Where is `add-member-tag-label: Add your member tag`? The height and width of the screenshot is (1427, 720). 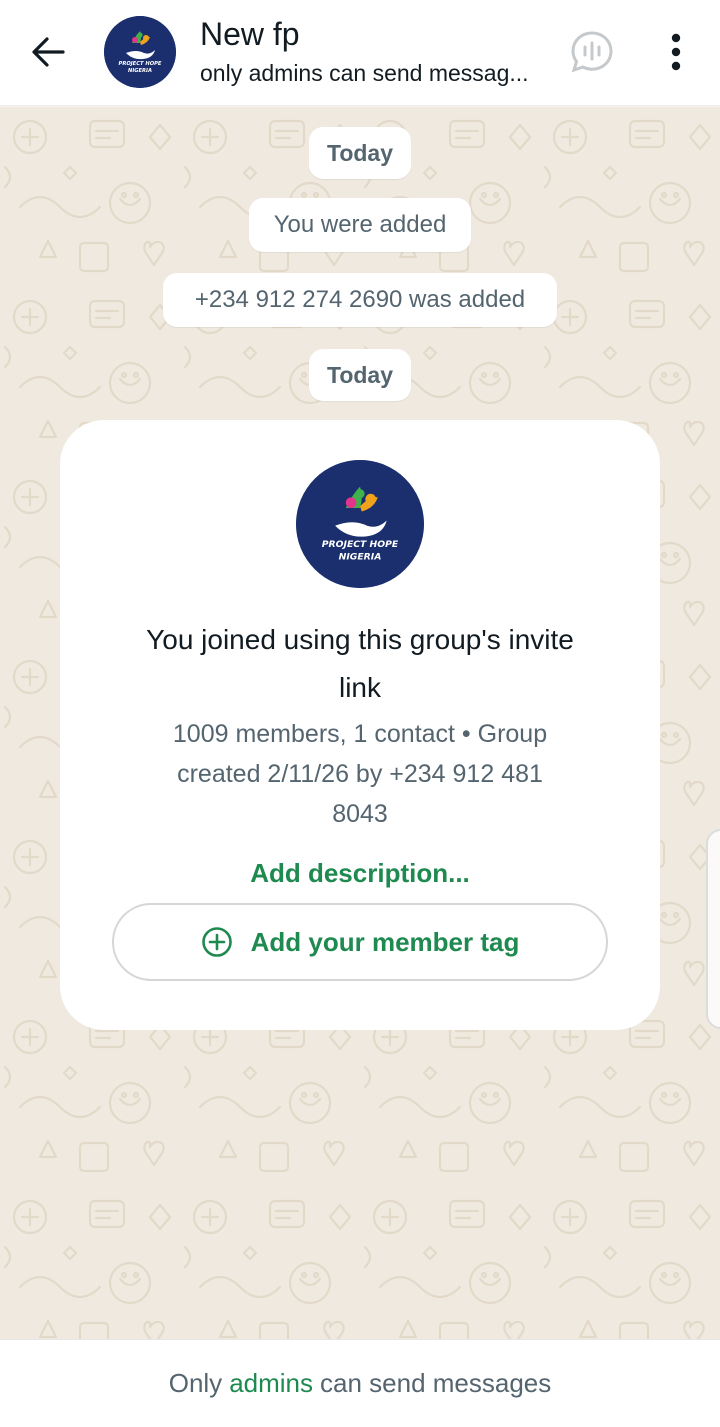
add-member-tag-label: Add your member tag is located at coordinates (385, 941).